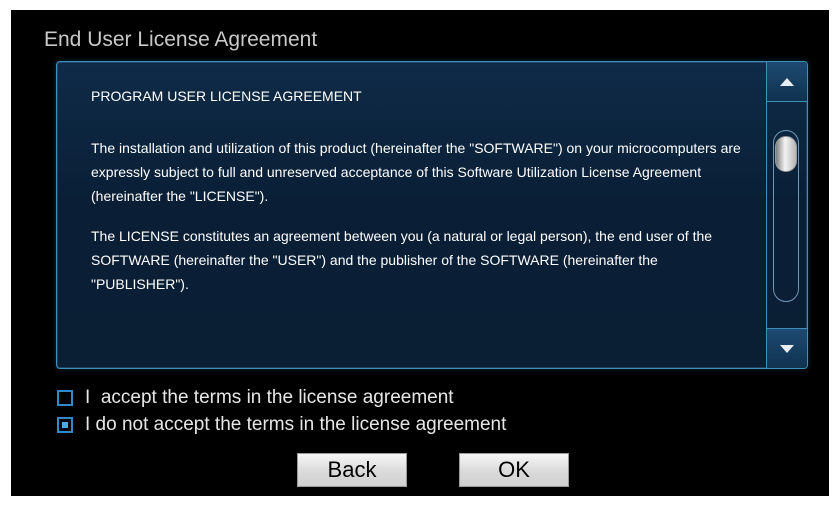  I want to click on triangle-up-icon, so click(787, 81).